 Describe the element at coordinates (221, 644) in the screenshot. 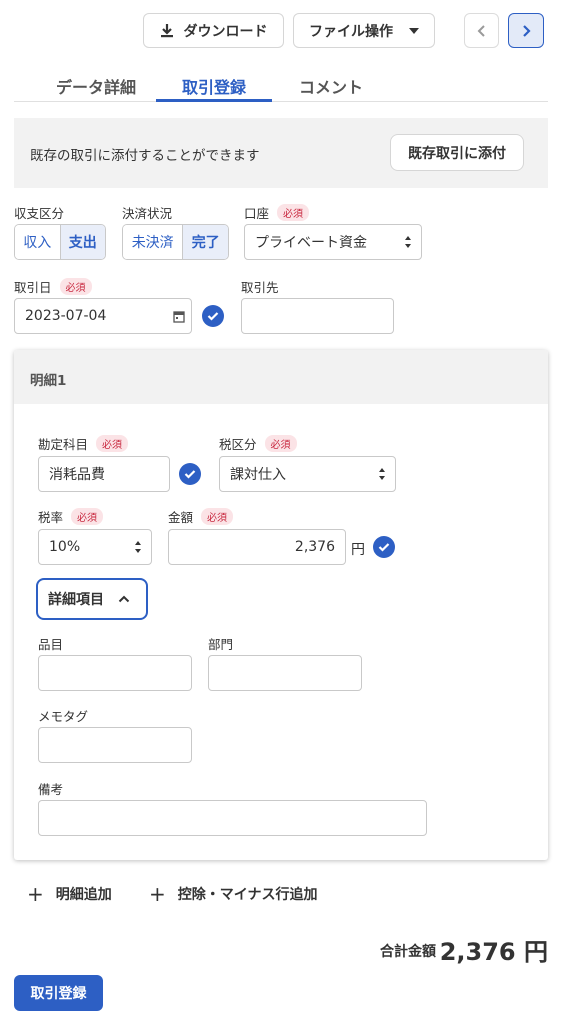

I see `department-label: 部門` at that location.